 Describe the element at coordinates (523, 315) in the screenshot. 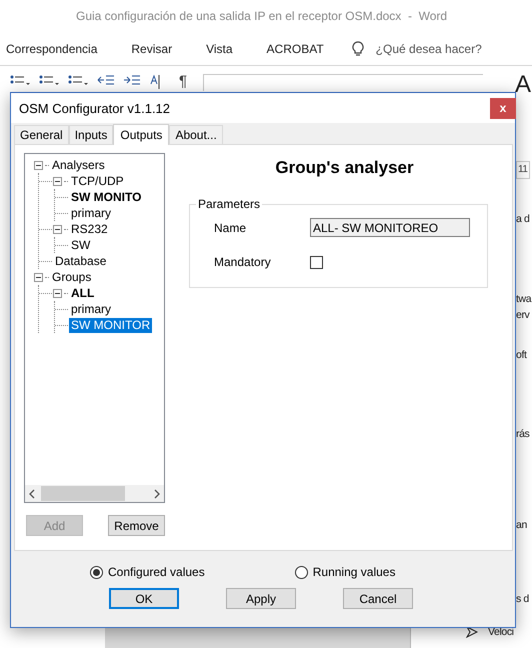

I see `document-text: erv` at that location.